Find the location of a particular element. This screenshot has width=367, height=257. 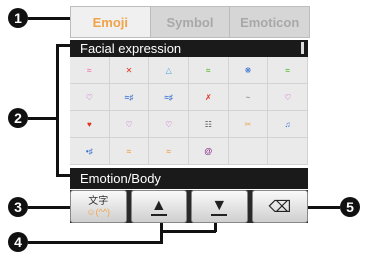

callout-2-bracket is located at coordinates (57, 110).